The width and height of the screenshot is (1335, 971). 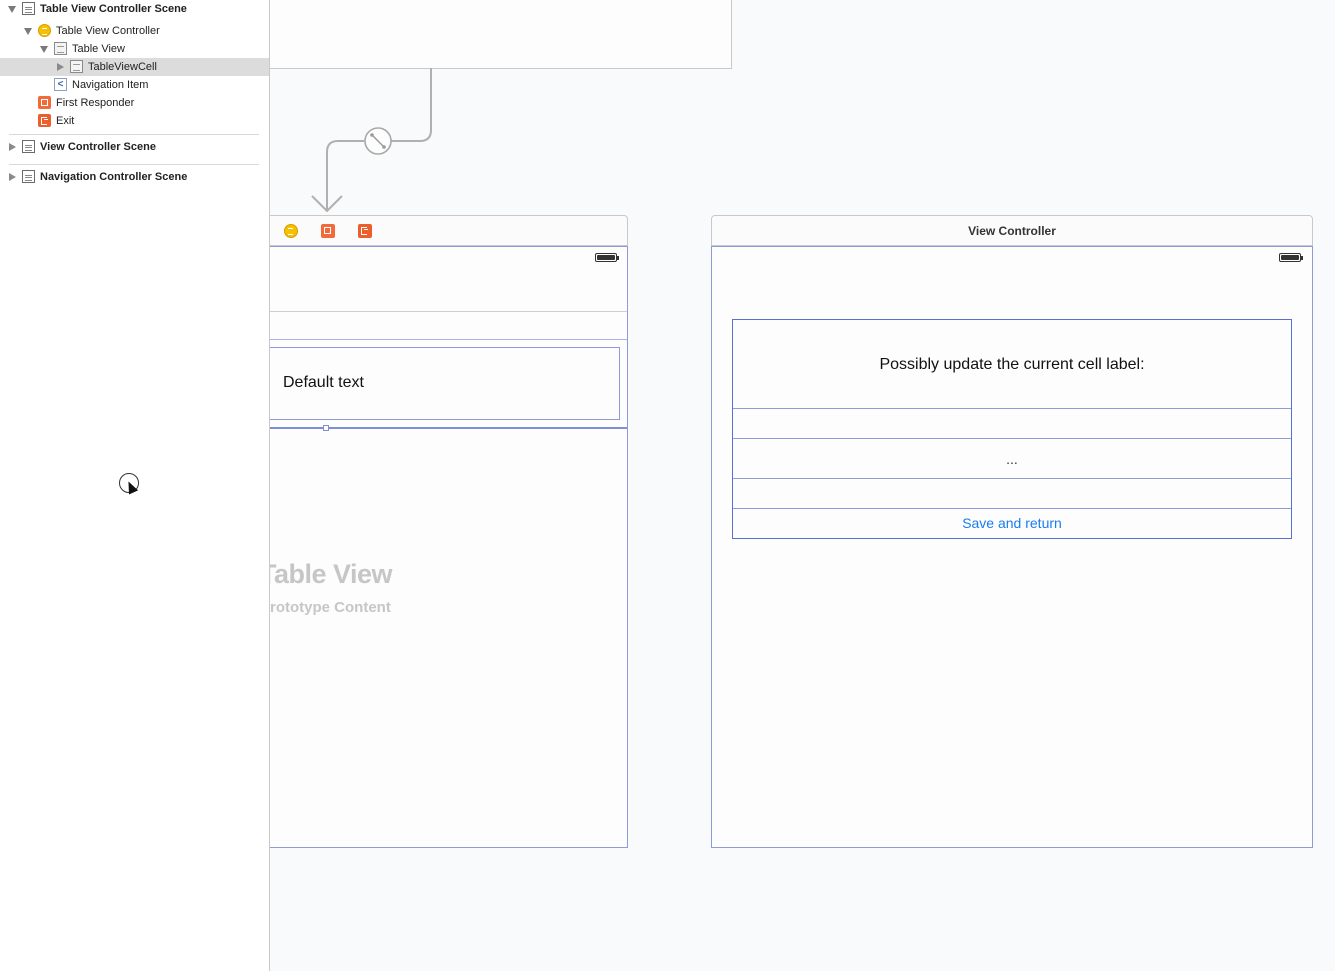 I want to click on outline-row-exit: Exit, so click(x=134, y=121).